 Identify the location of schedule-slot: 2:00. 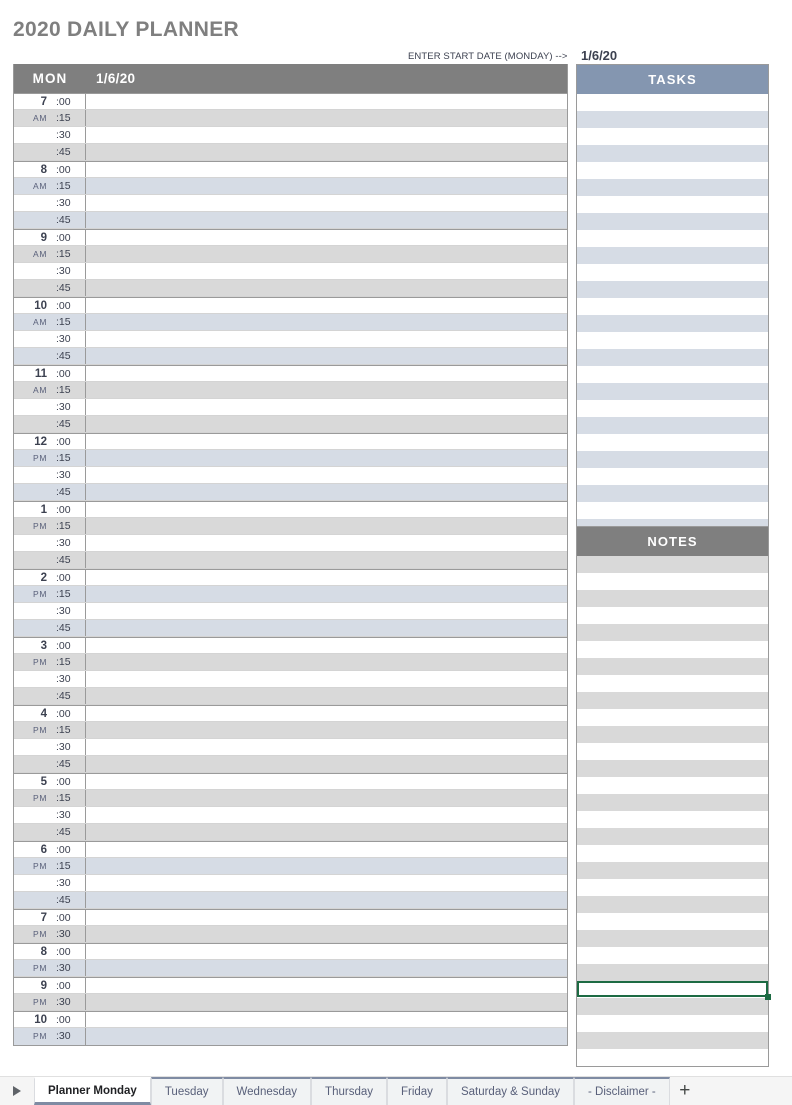
(290, 577).